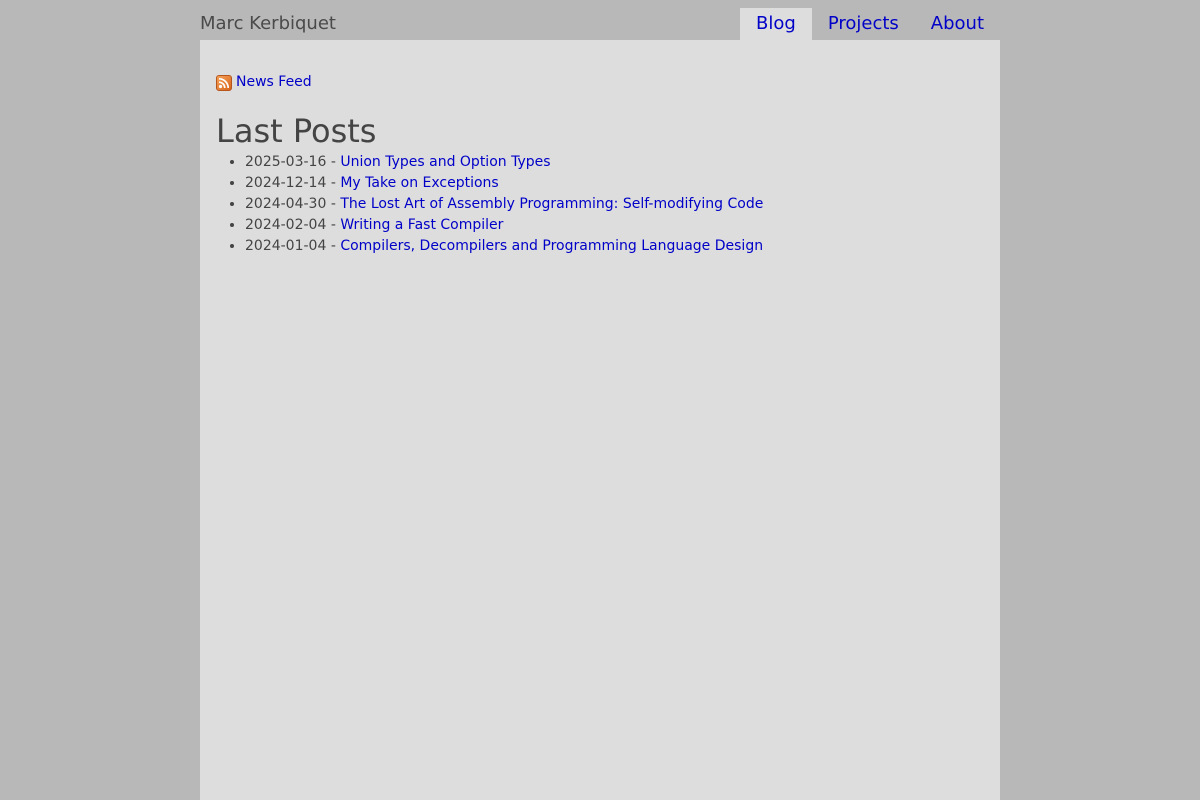  Describe the element at coordinates (776, 24) in the screenshot. I see `nav-item-blog: Blog` at that location.